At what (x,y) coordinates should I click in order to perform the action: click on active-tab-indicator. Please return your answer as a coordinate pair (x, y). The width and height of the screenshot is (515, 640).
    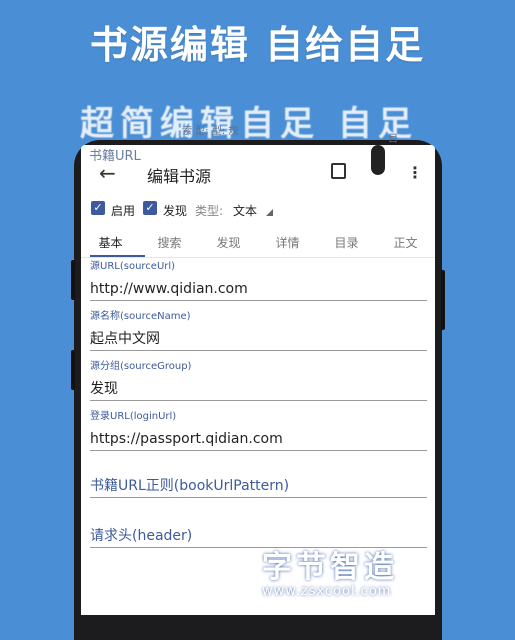
    Looking at the image, I should click on (117, 256).